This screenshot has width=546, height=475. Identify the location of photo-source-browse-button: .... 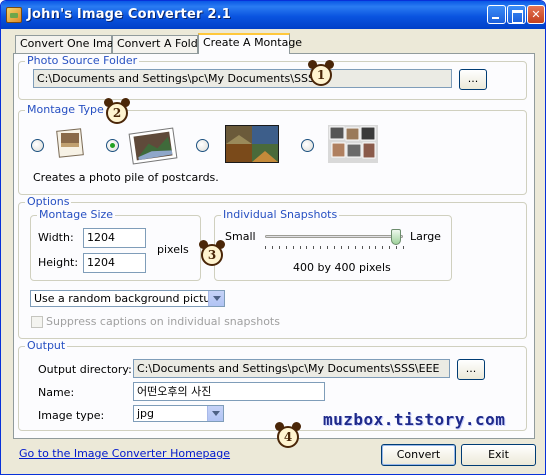
(473, 79).